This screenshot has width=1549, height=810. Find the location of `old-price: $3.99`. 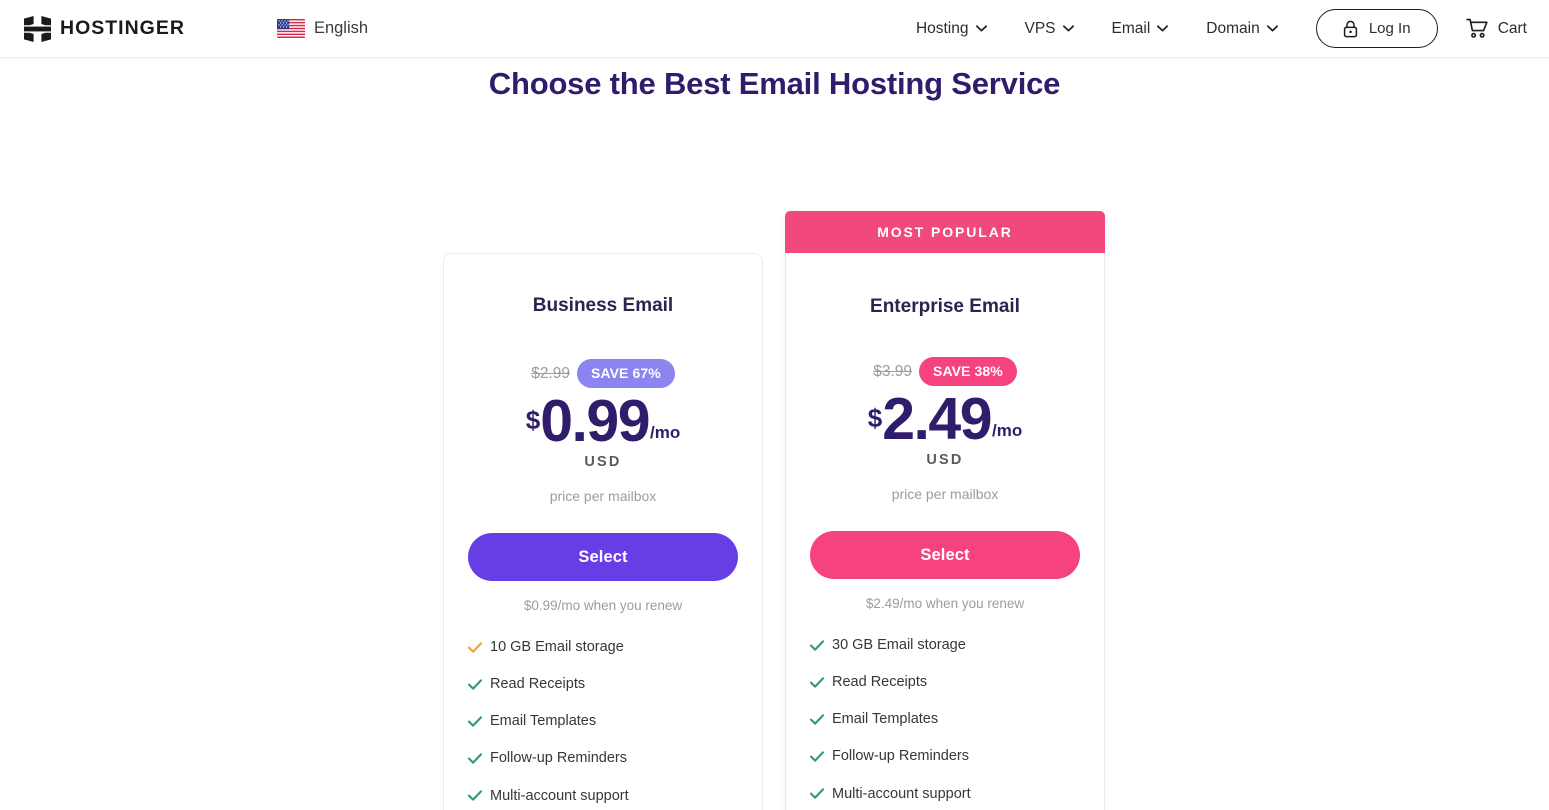

old-price: $3.99 is located at coordinates (892, 371).